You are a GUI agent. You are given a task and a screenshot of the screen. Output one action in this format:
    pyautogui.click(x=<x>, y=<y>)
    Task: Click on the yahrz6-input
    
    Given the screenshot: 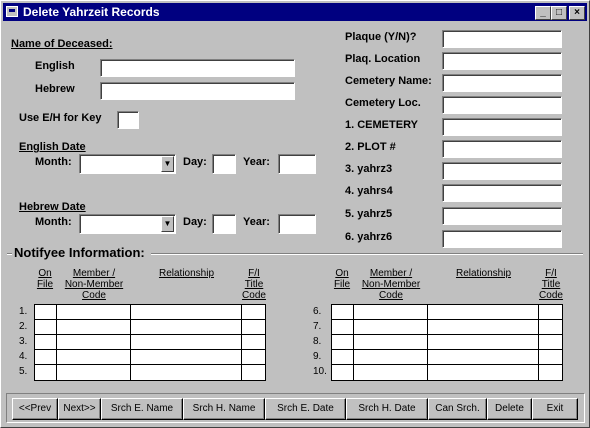 What is the action you would take?
    pyautogui.click(x=502, y=239)
    